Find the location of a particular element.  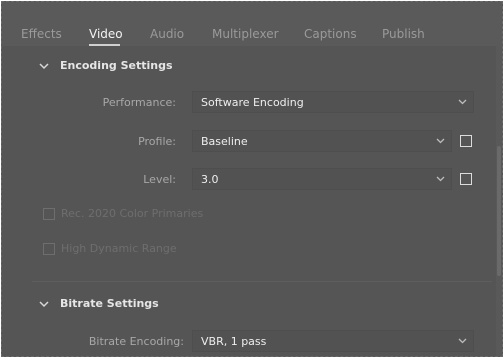

bitrate-settings-header: Bitrate Settings is located at coordinates (252, 305).